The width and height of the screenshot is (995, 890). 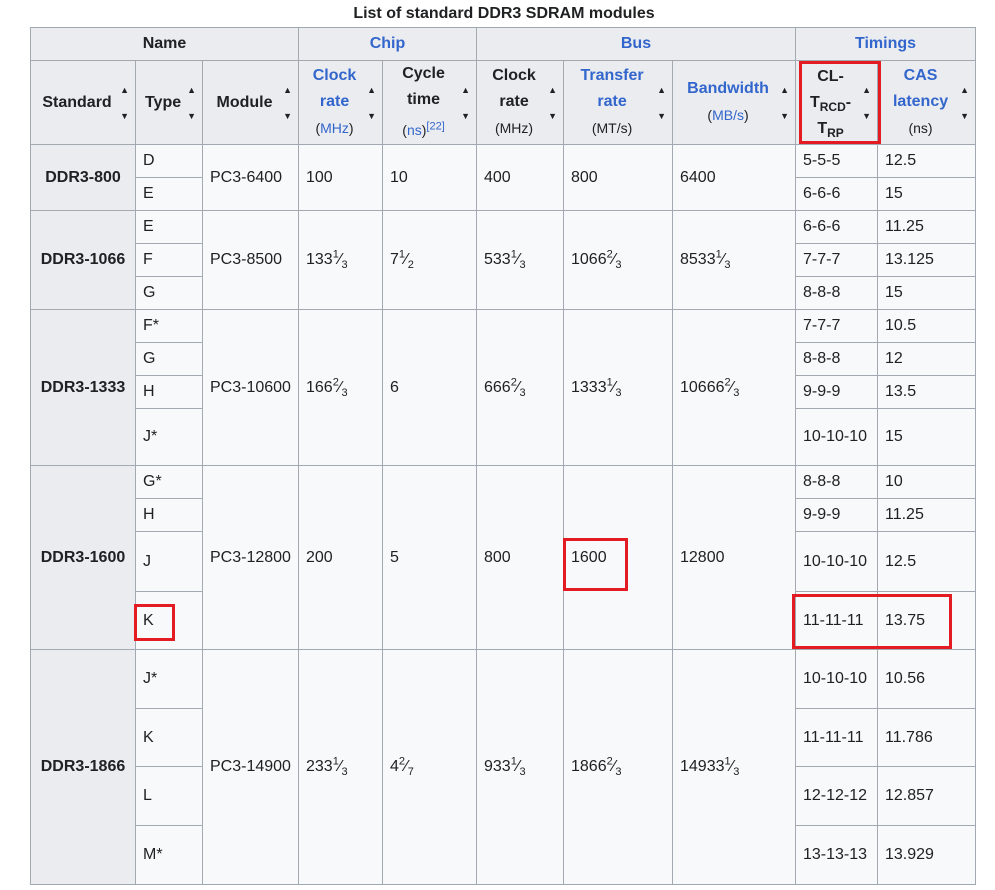 I want to click on cas-latency-cell: 13.929, so click(x=926, y=855).